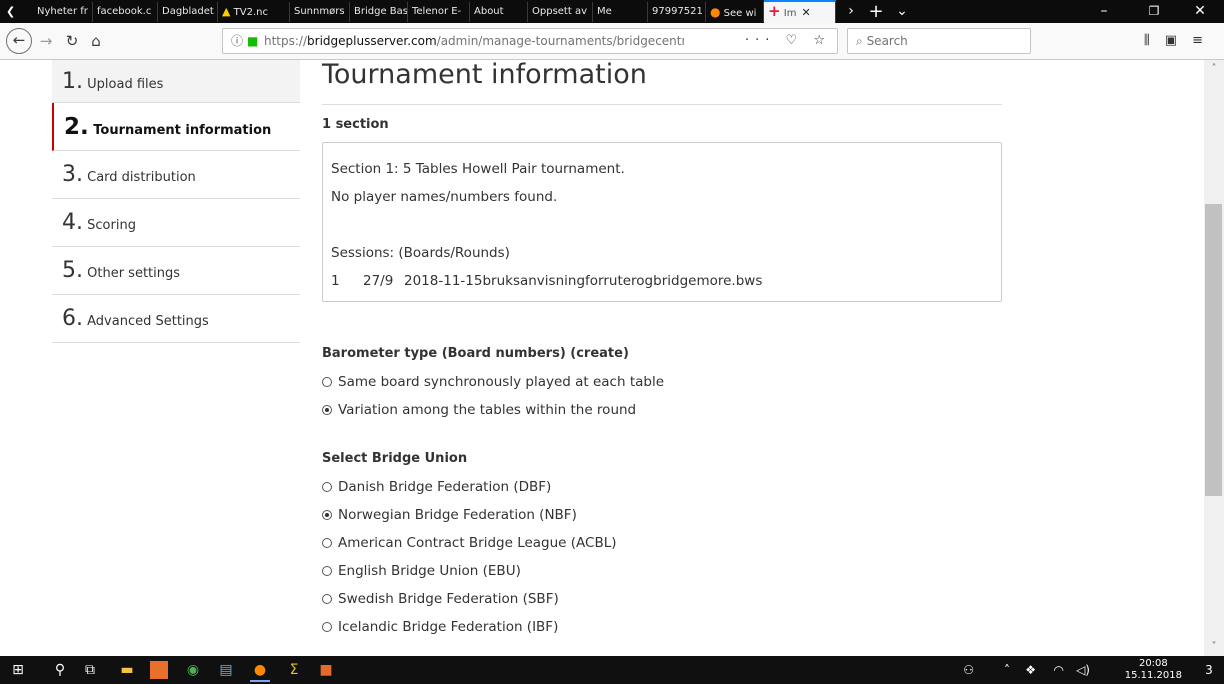  I want to click on restore-icon: ❐, so click(1154, 11).